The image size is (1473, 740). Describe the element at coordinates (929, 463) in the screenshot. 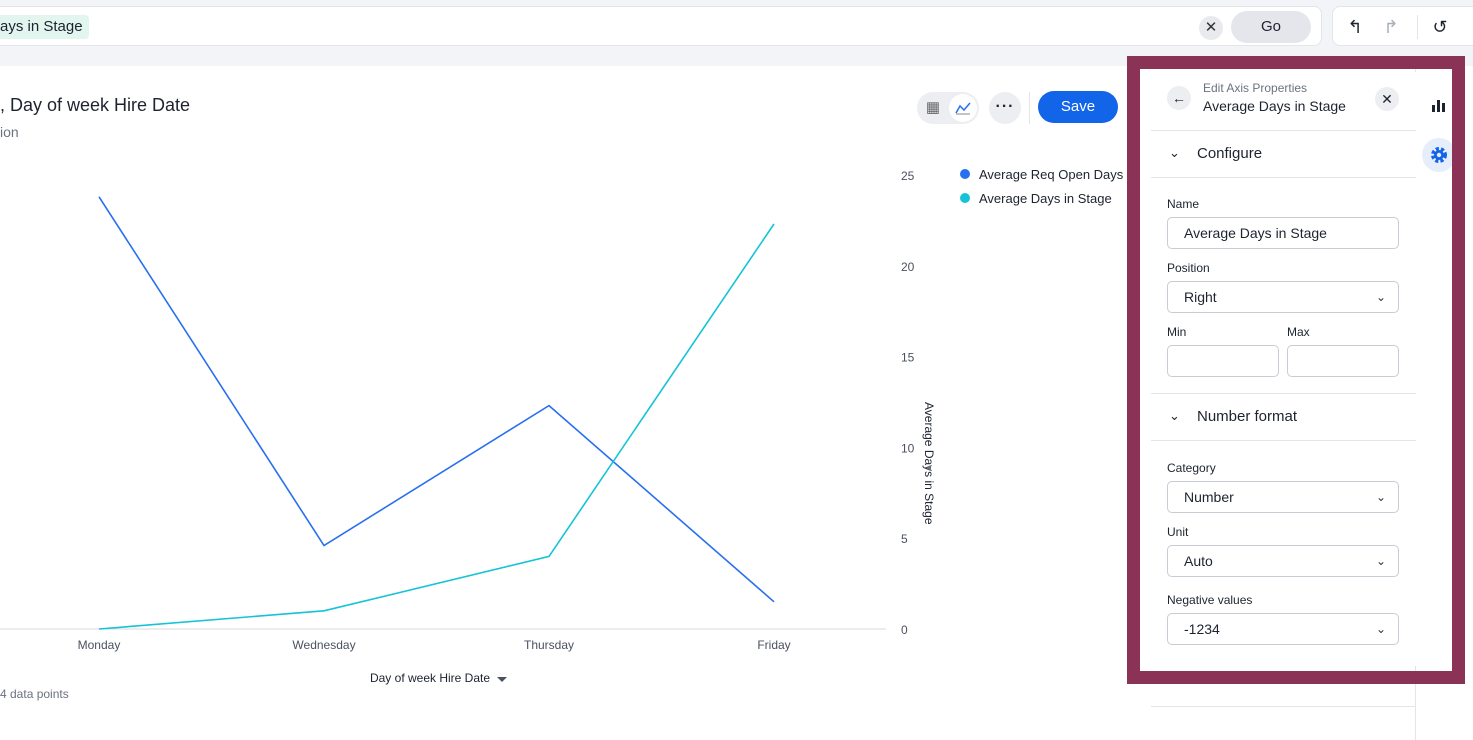

I see `y-axis-label: Average Days in Stage` at that location.